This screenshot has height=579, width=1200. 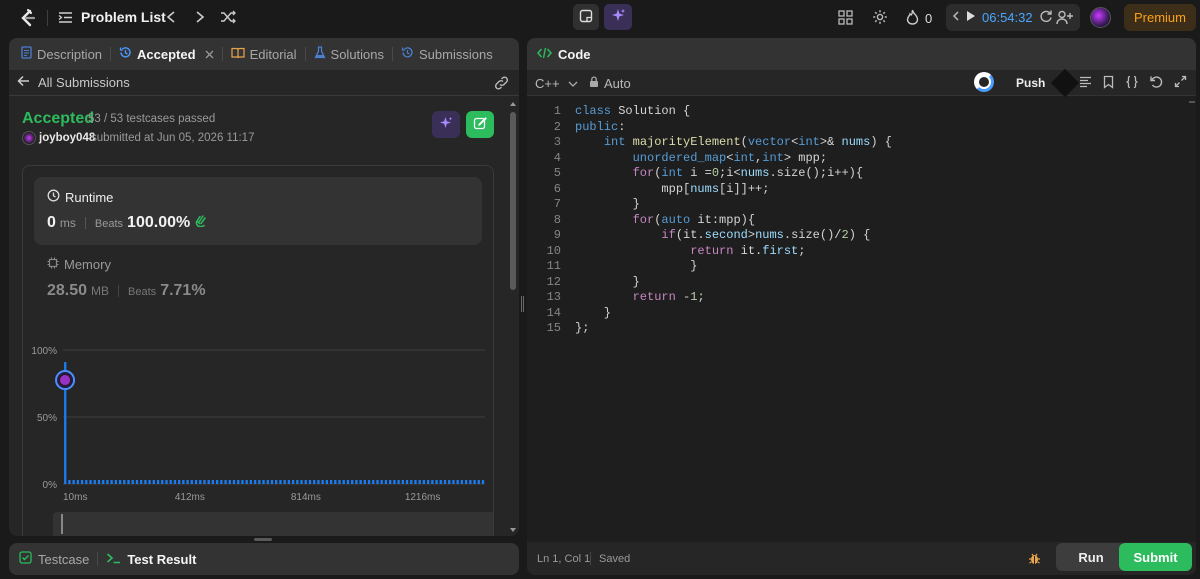 What do you see at coordinates (480, 124) in the screenshot?
I see `edit-note-button` at bounding box center [480, 124].